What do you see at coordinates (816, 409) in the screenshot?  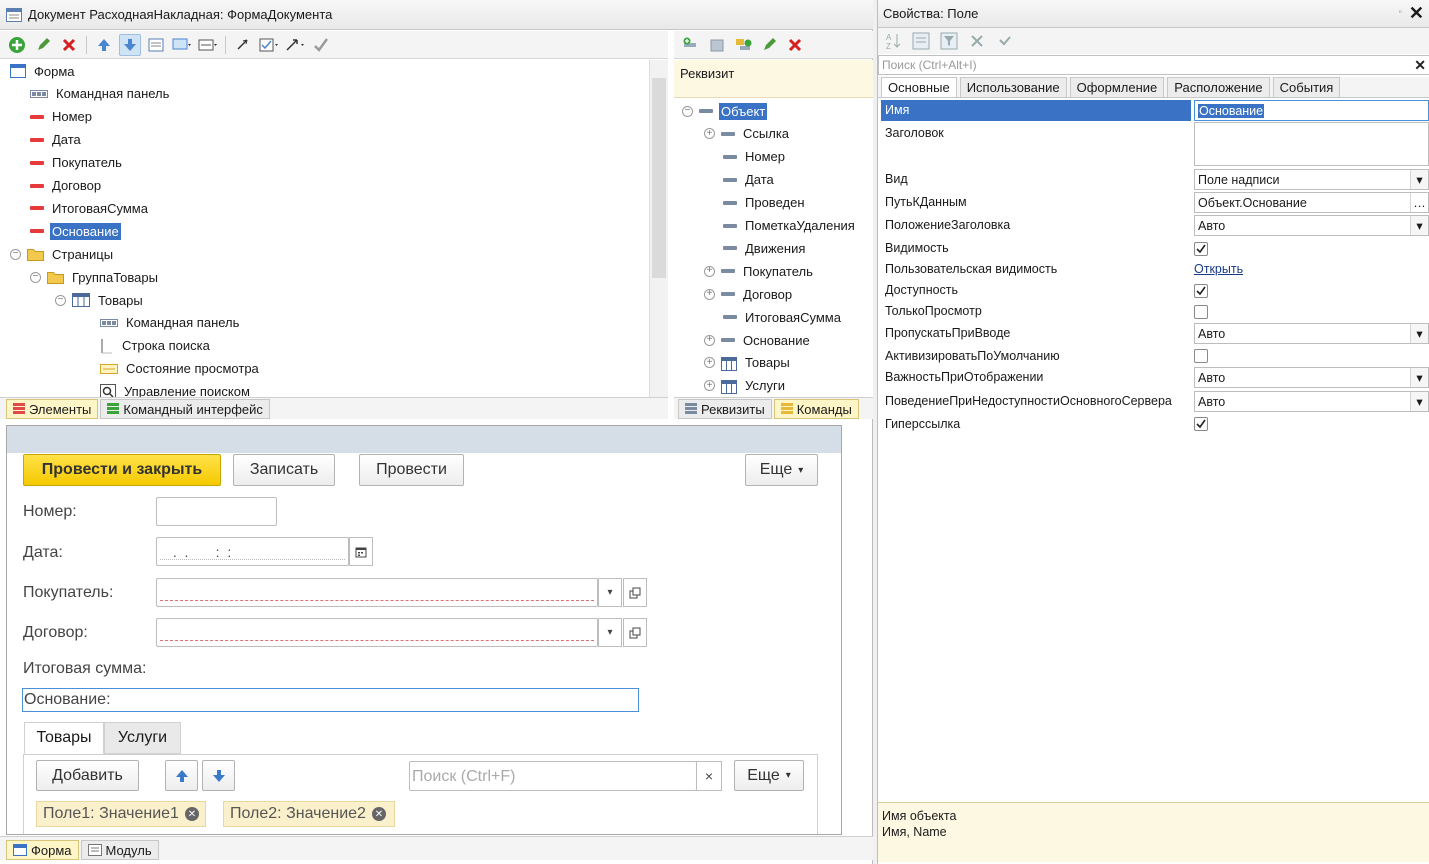 I see `tab-commands: Команды` at bounding box center [816, 409].